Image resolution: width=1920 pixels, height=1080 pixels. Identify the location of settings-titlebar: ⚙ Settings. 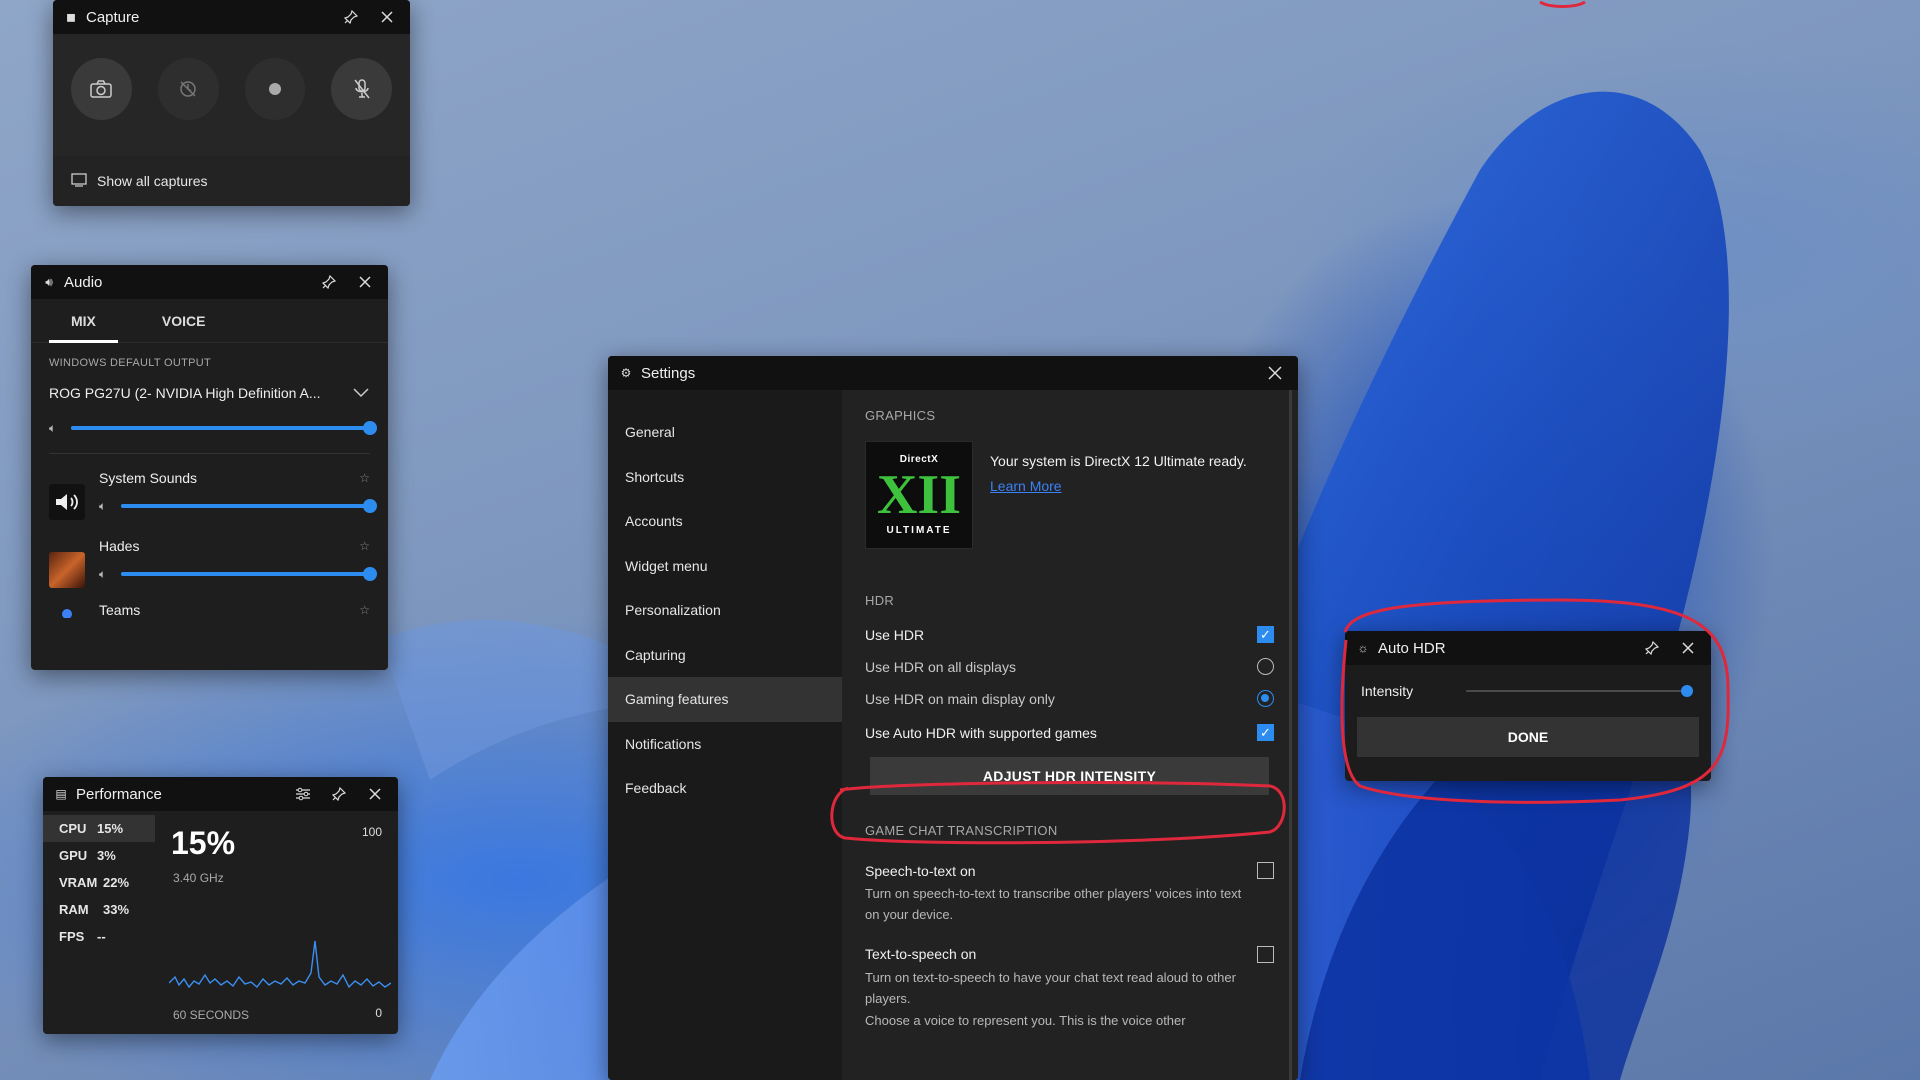
(953, 373).